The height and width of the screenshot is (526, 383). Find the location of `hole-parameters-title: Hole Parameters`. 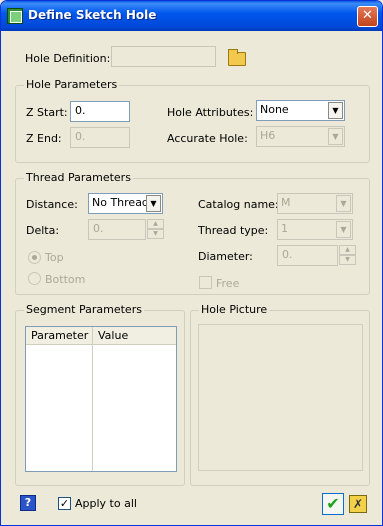

hole-parameters-title: Hole Parameters is located at coordinates (72, 84).